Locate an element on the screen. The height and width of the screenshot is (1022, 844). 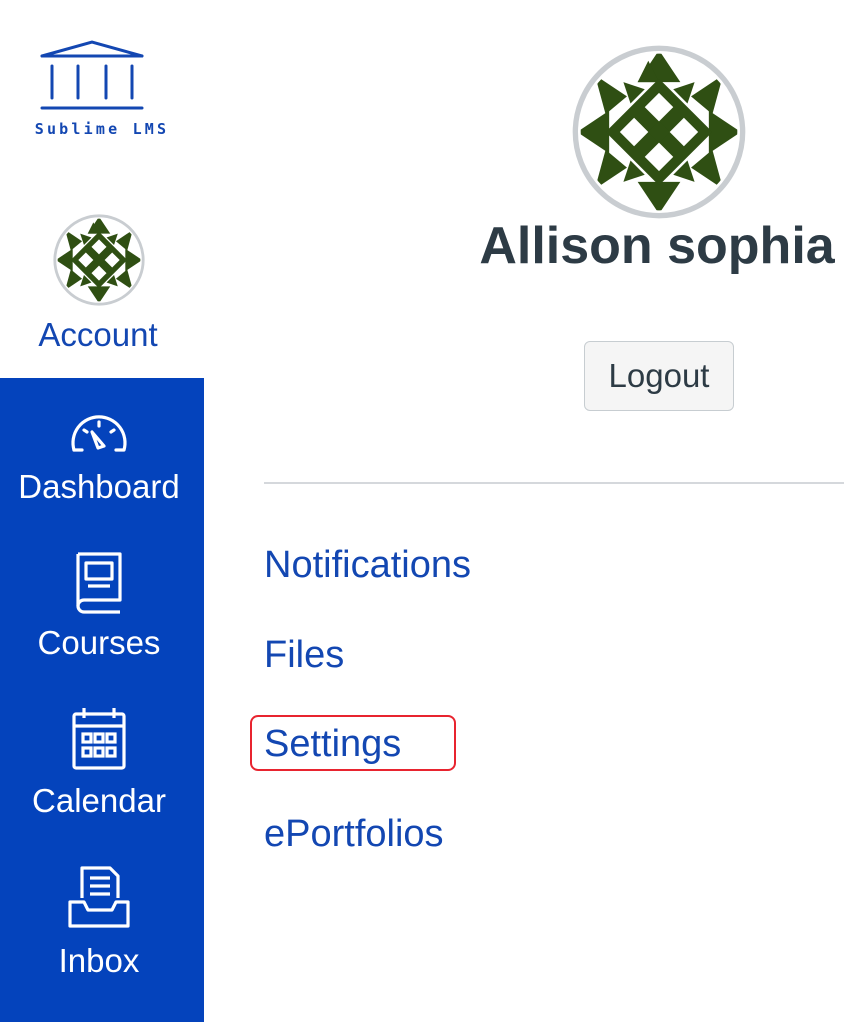
sidebar-item-label: Inbox is located at coordinates (99, 960).